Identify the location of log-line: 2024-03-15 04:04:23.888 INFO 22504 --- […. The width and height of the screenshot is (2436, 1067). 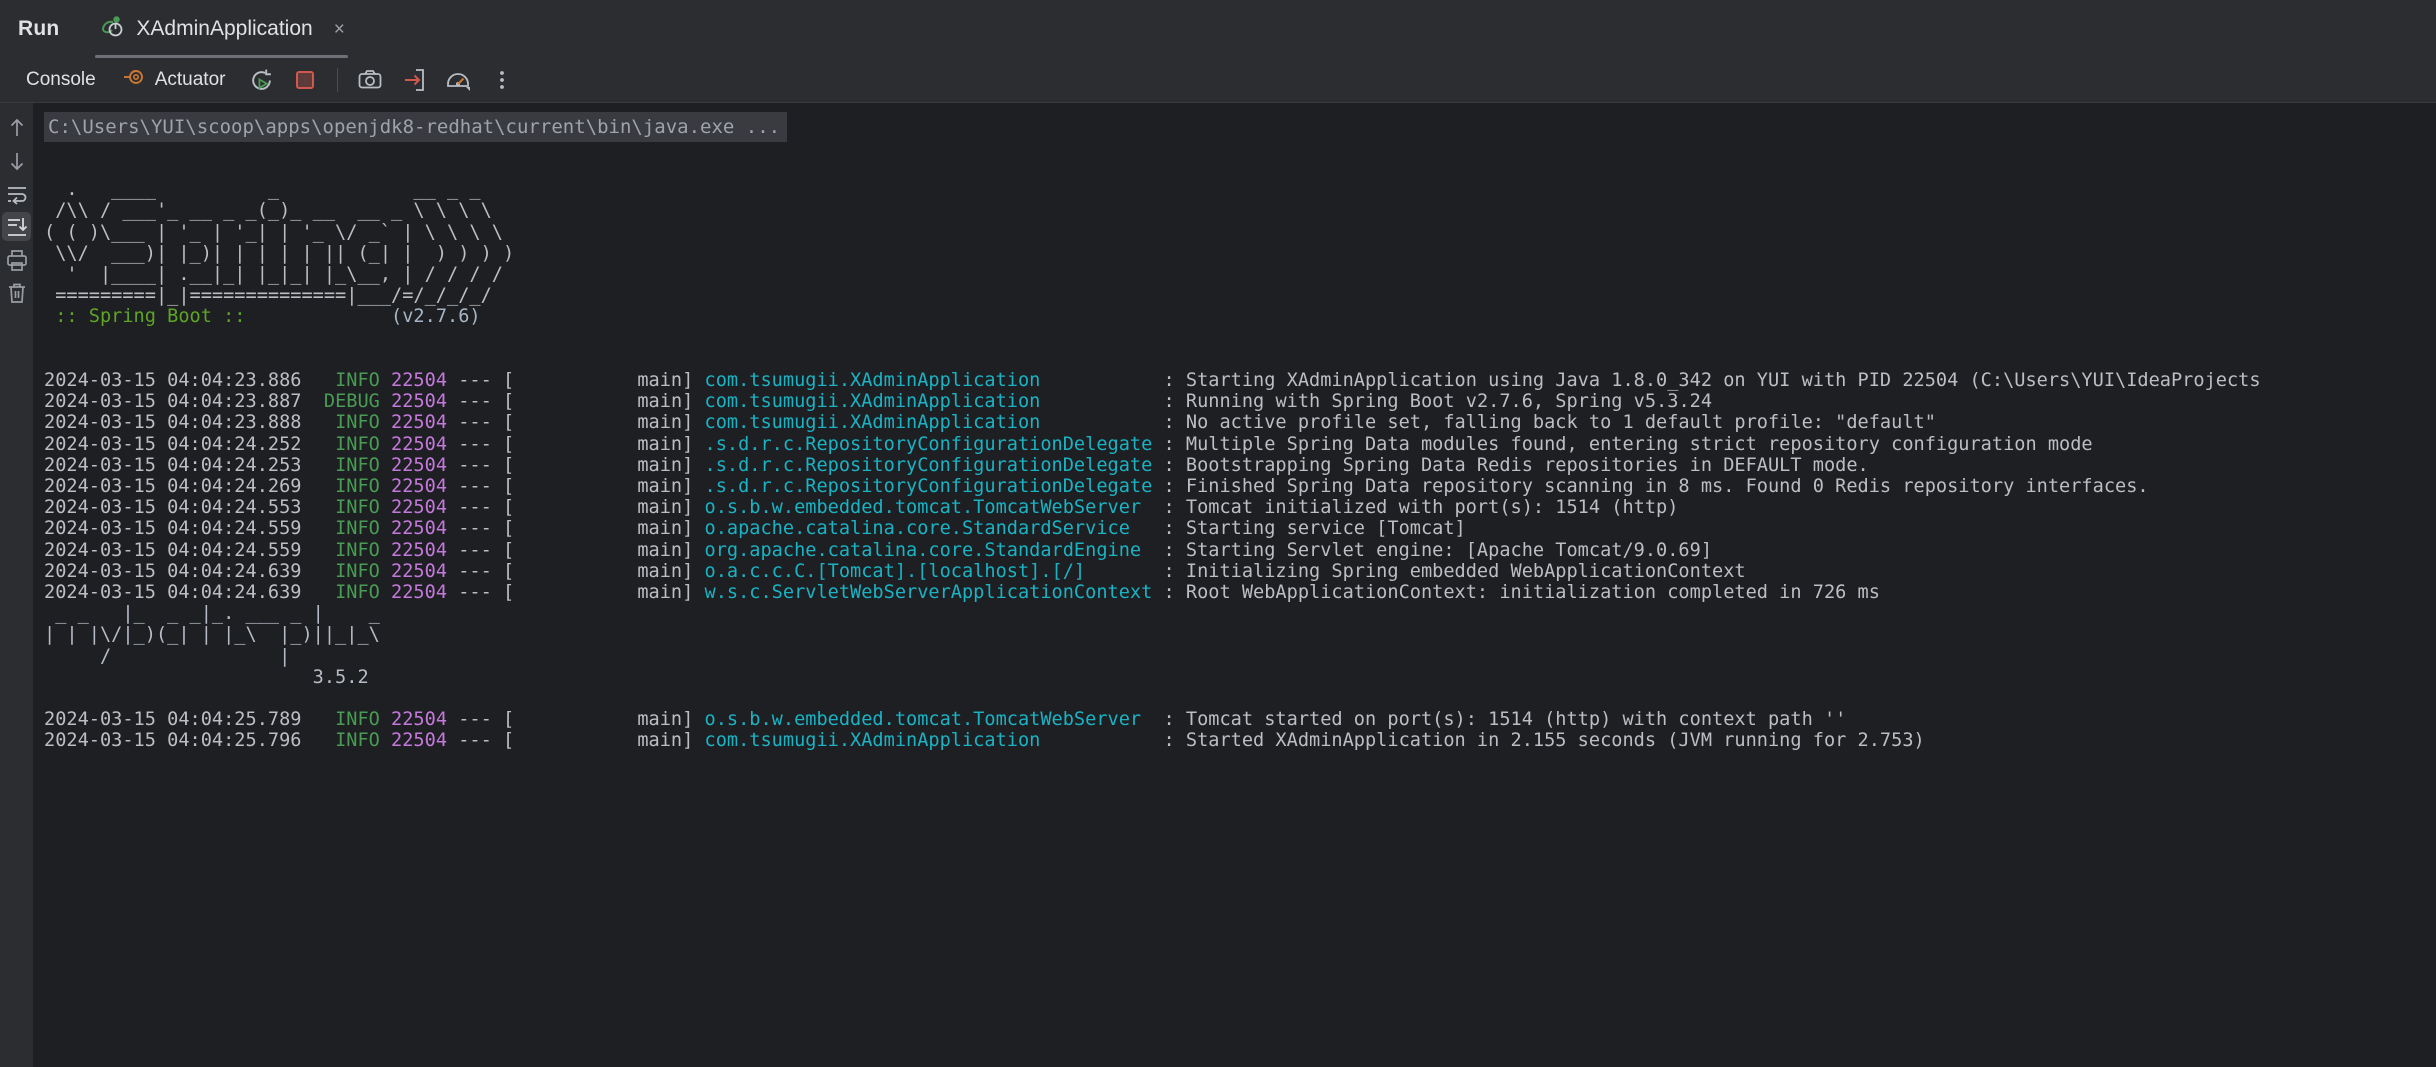
(990, 423).